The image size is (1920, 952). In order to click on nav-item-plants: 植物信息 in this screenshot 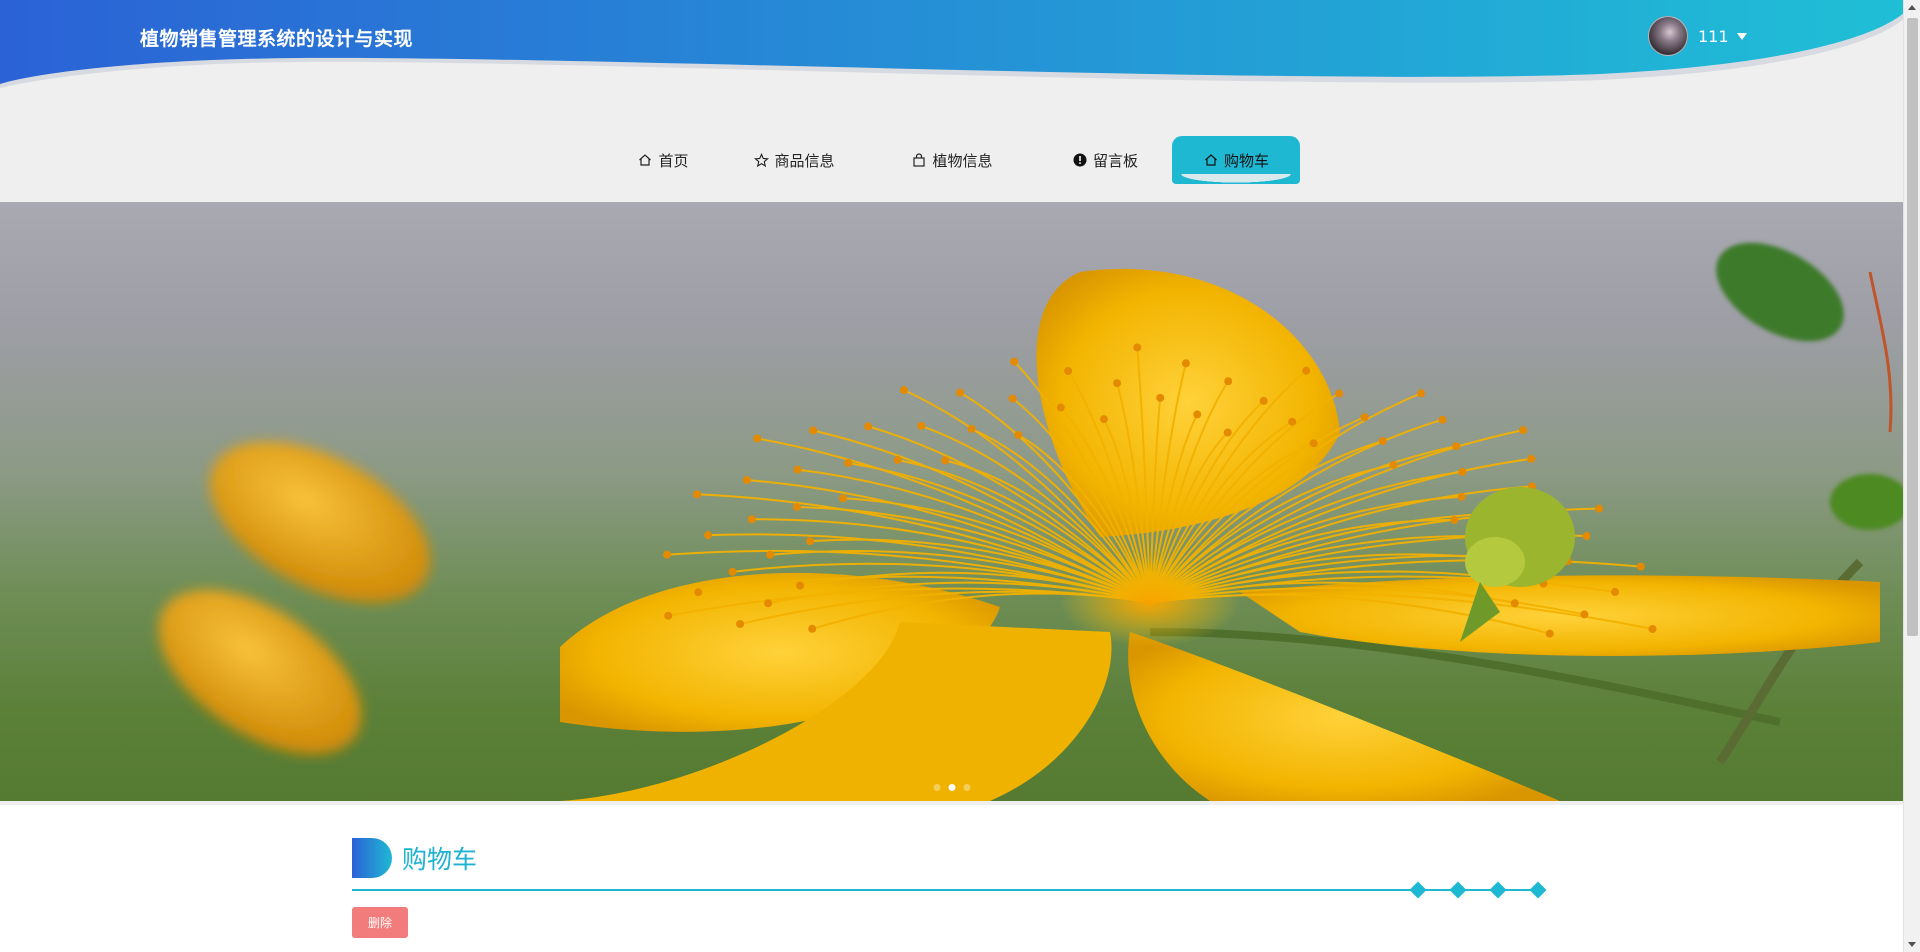, I will do `click(952, 160)`.